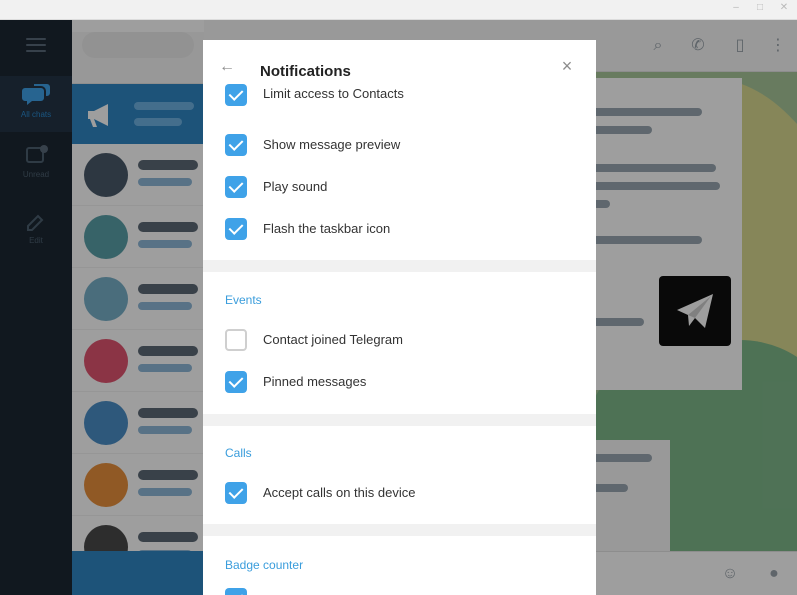 The width and height of the screenshot is (797, 595). What do you see at coordinates (736, 8) in the screenshot?
I see `minimize-button: –` at bounding box center [736, 8].